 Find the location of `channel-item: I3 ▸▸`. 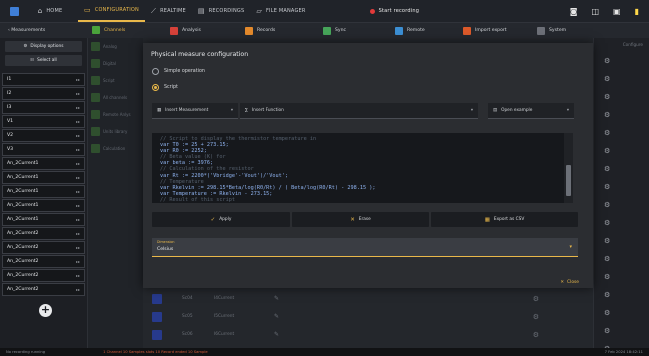

channel-item: I3 ▸▸ is located at coordinates (43, 107).